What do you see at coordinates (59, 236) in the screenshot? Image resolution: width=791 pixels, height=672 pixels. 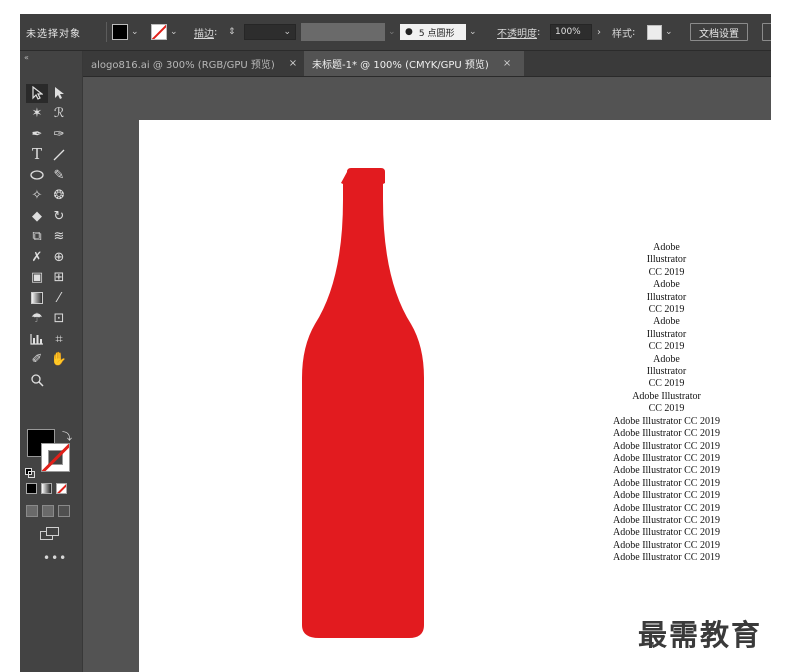 I see `warp-tool-icon: ≋` at bounding box center [59, 236].